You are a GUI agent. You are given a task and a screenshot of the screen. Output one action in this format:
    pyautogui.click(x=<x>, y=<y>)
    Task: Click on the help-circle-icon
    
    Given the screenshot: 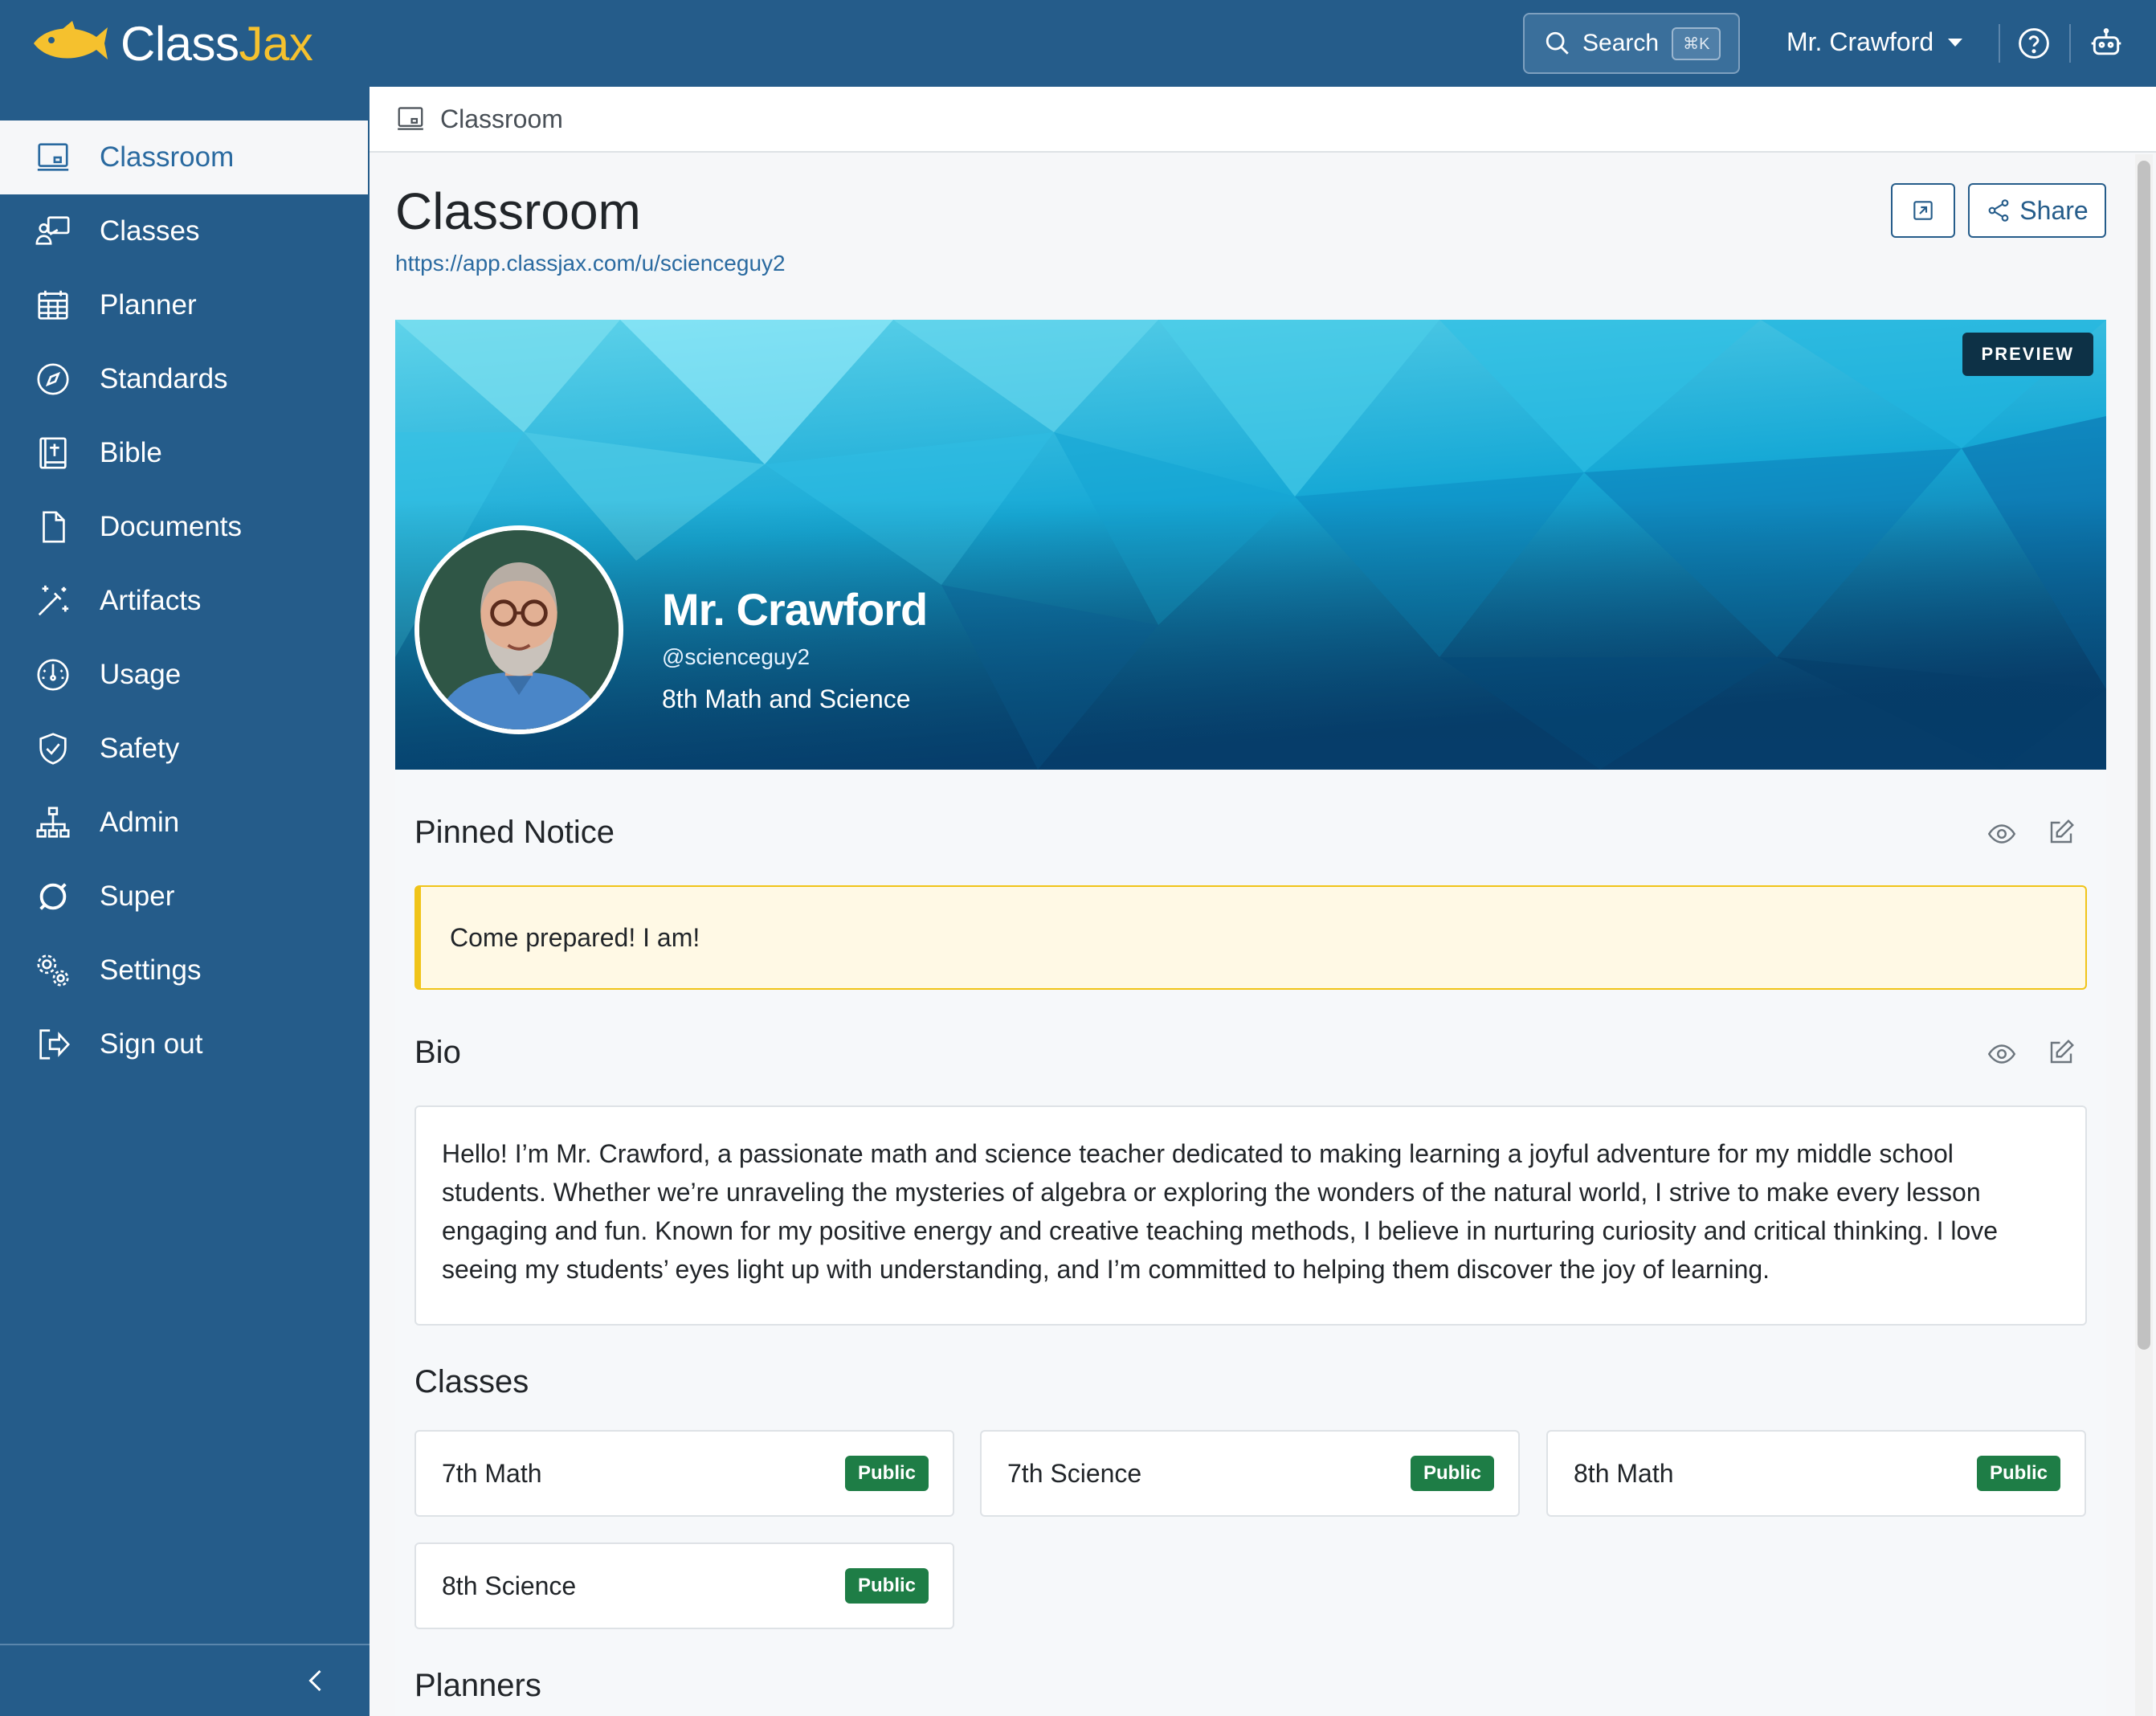 What is the action you would take?
    pyautogui.click(x=2034, y=43)
    